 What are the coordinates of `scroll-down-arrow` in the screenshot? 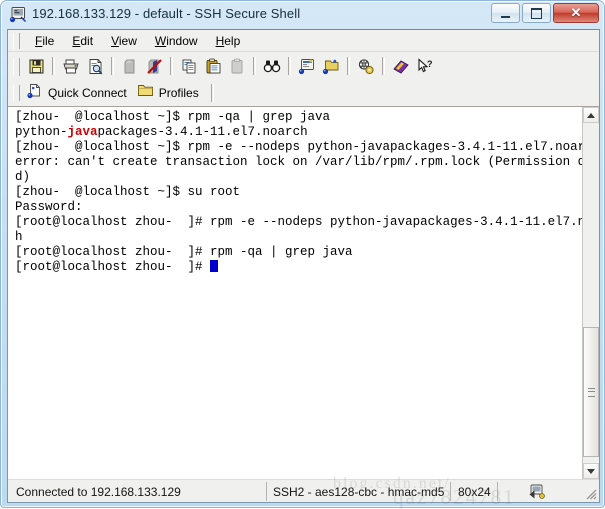 It's located at (591, 471).